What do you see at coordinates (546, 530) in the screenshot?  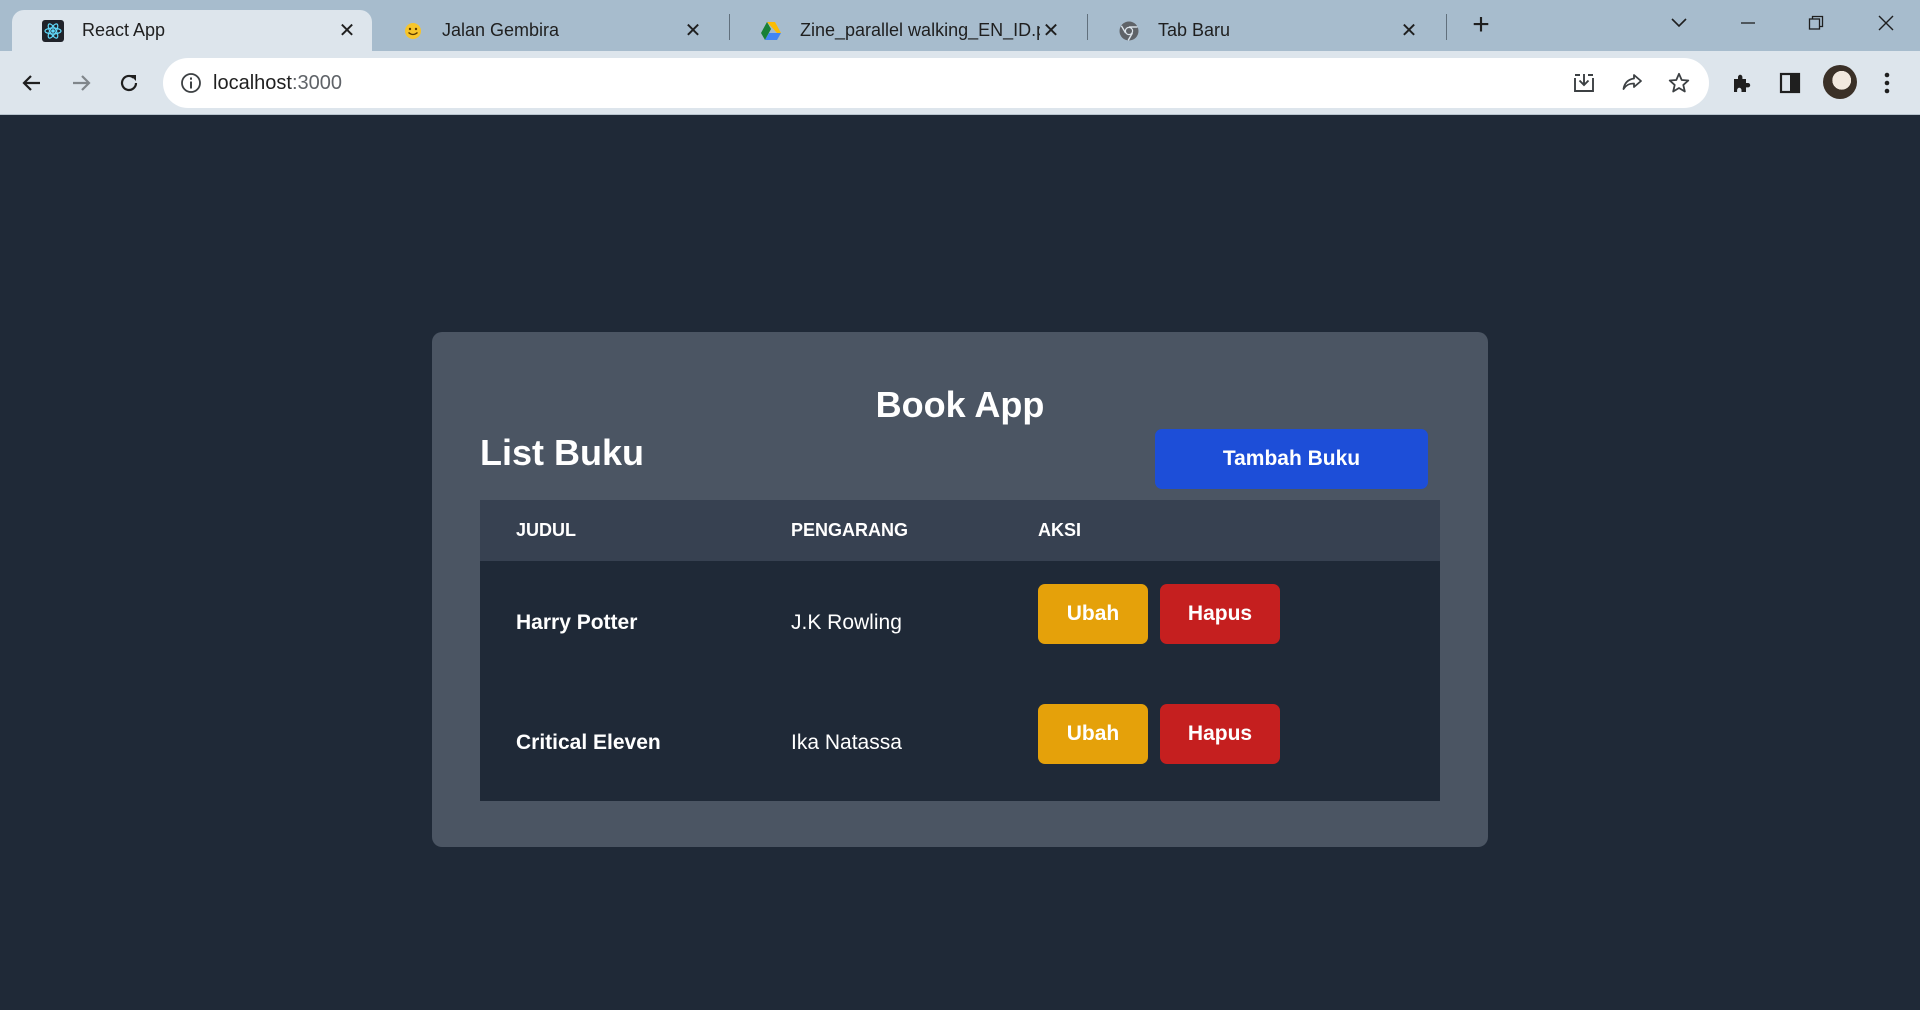 I see `column-header-judul: JUDUL` at bounding box center [546, 530].